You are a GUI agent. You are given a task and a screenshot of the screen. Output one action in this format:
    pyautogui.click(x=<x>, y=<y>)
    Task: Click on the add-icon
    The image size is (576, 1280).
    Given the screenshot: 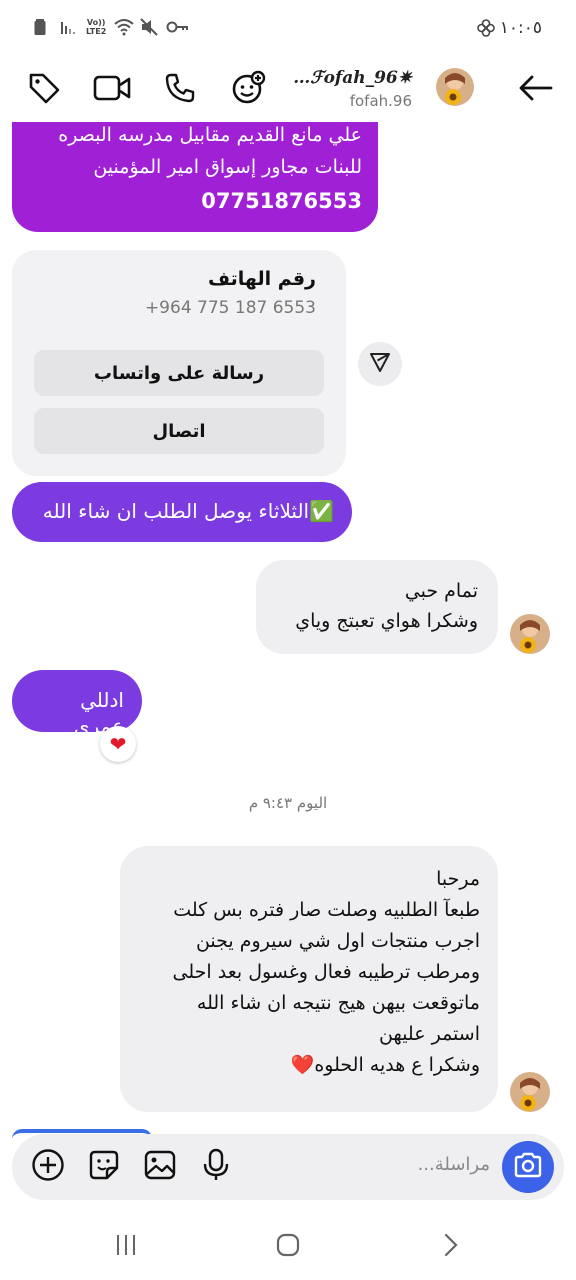 What is the action you would take?
    pyautogui.click(x=48, y=1167)
    